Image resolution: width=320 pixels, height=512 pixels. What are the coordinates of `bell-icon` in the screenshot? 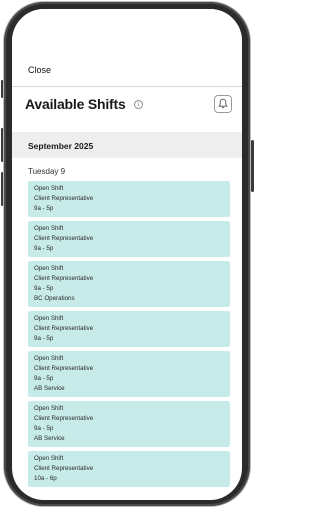 It's located at (223, 103).